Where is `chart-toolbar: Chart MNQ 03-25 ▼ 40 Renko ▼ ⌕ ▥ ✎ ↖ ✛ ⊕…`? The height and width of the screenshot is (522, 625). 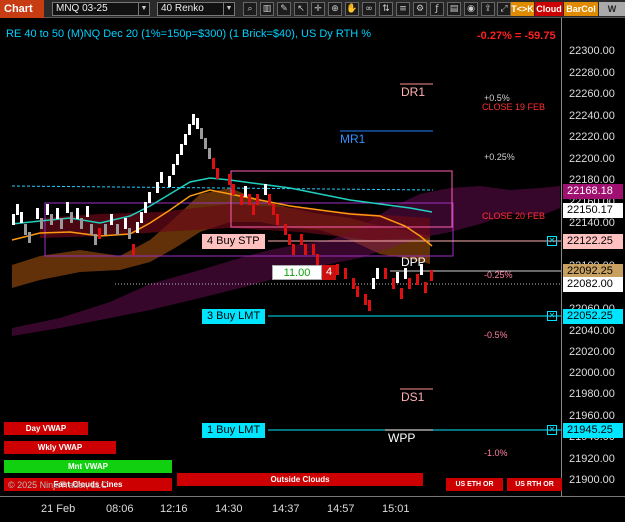
chart-toolbar: Chart MNQ 03-25 ▼ 40 Renko ▼ ⌕ ▥ ✎ ↖ ✛ ⊕… is located at coordinates (312, 14).